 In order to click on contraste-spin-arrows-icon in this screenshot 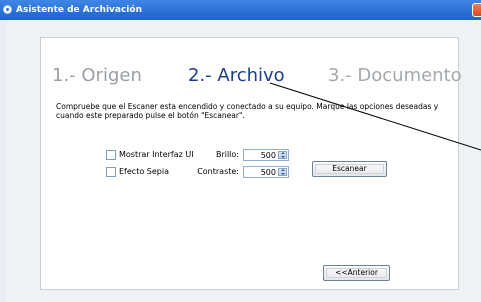, I will do `click(282, 172)`.